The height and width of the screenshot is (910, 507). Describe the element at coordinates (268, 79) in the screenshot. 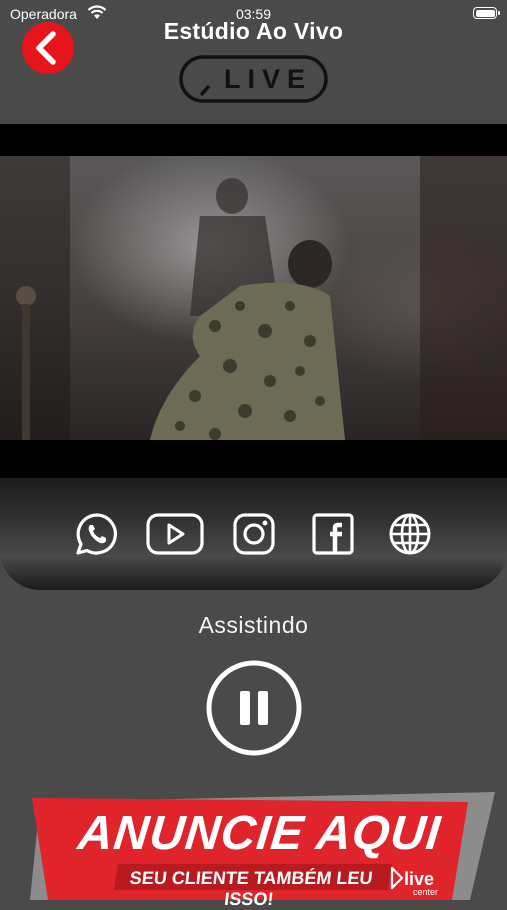

I see `live-logo-text: LIVE` at that location.